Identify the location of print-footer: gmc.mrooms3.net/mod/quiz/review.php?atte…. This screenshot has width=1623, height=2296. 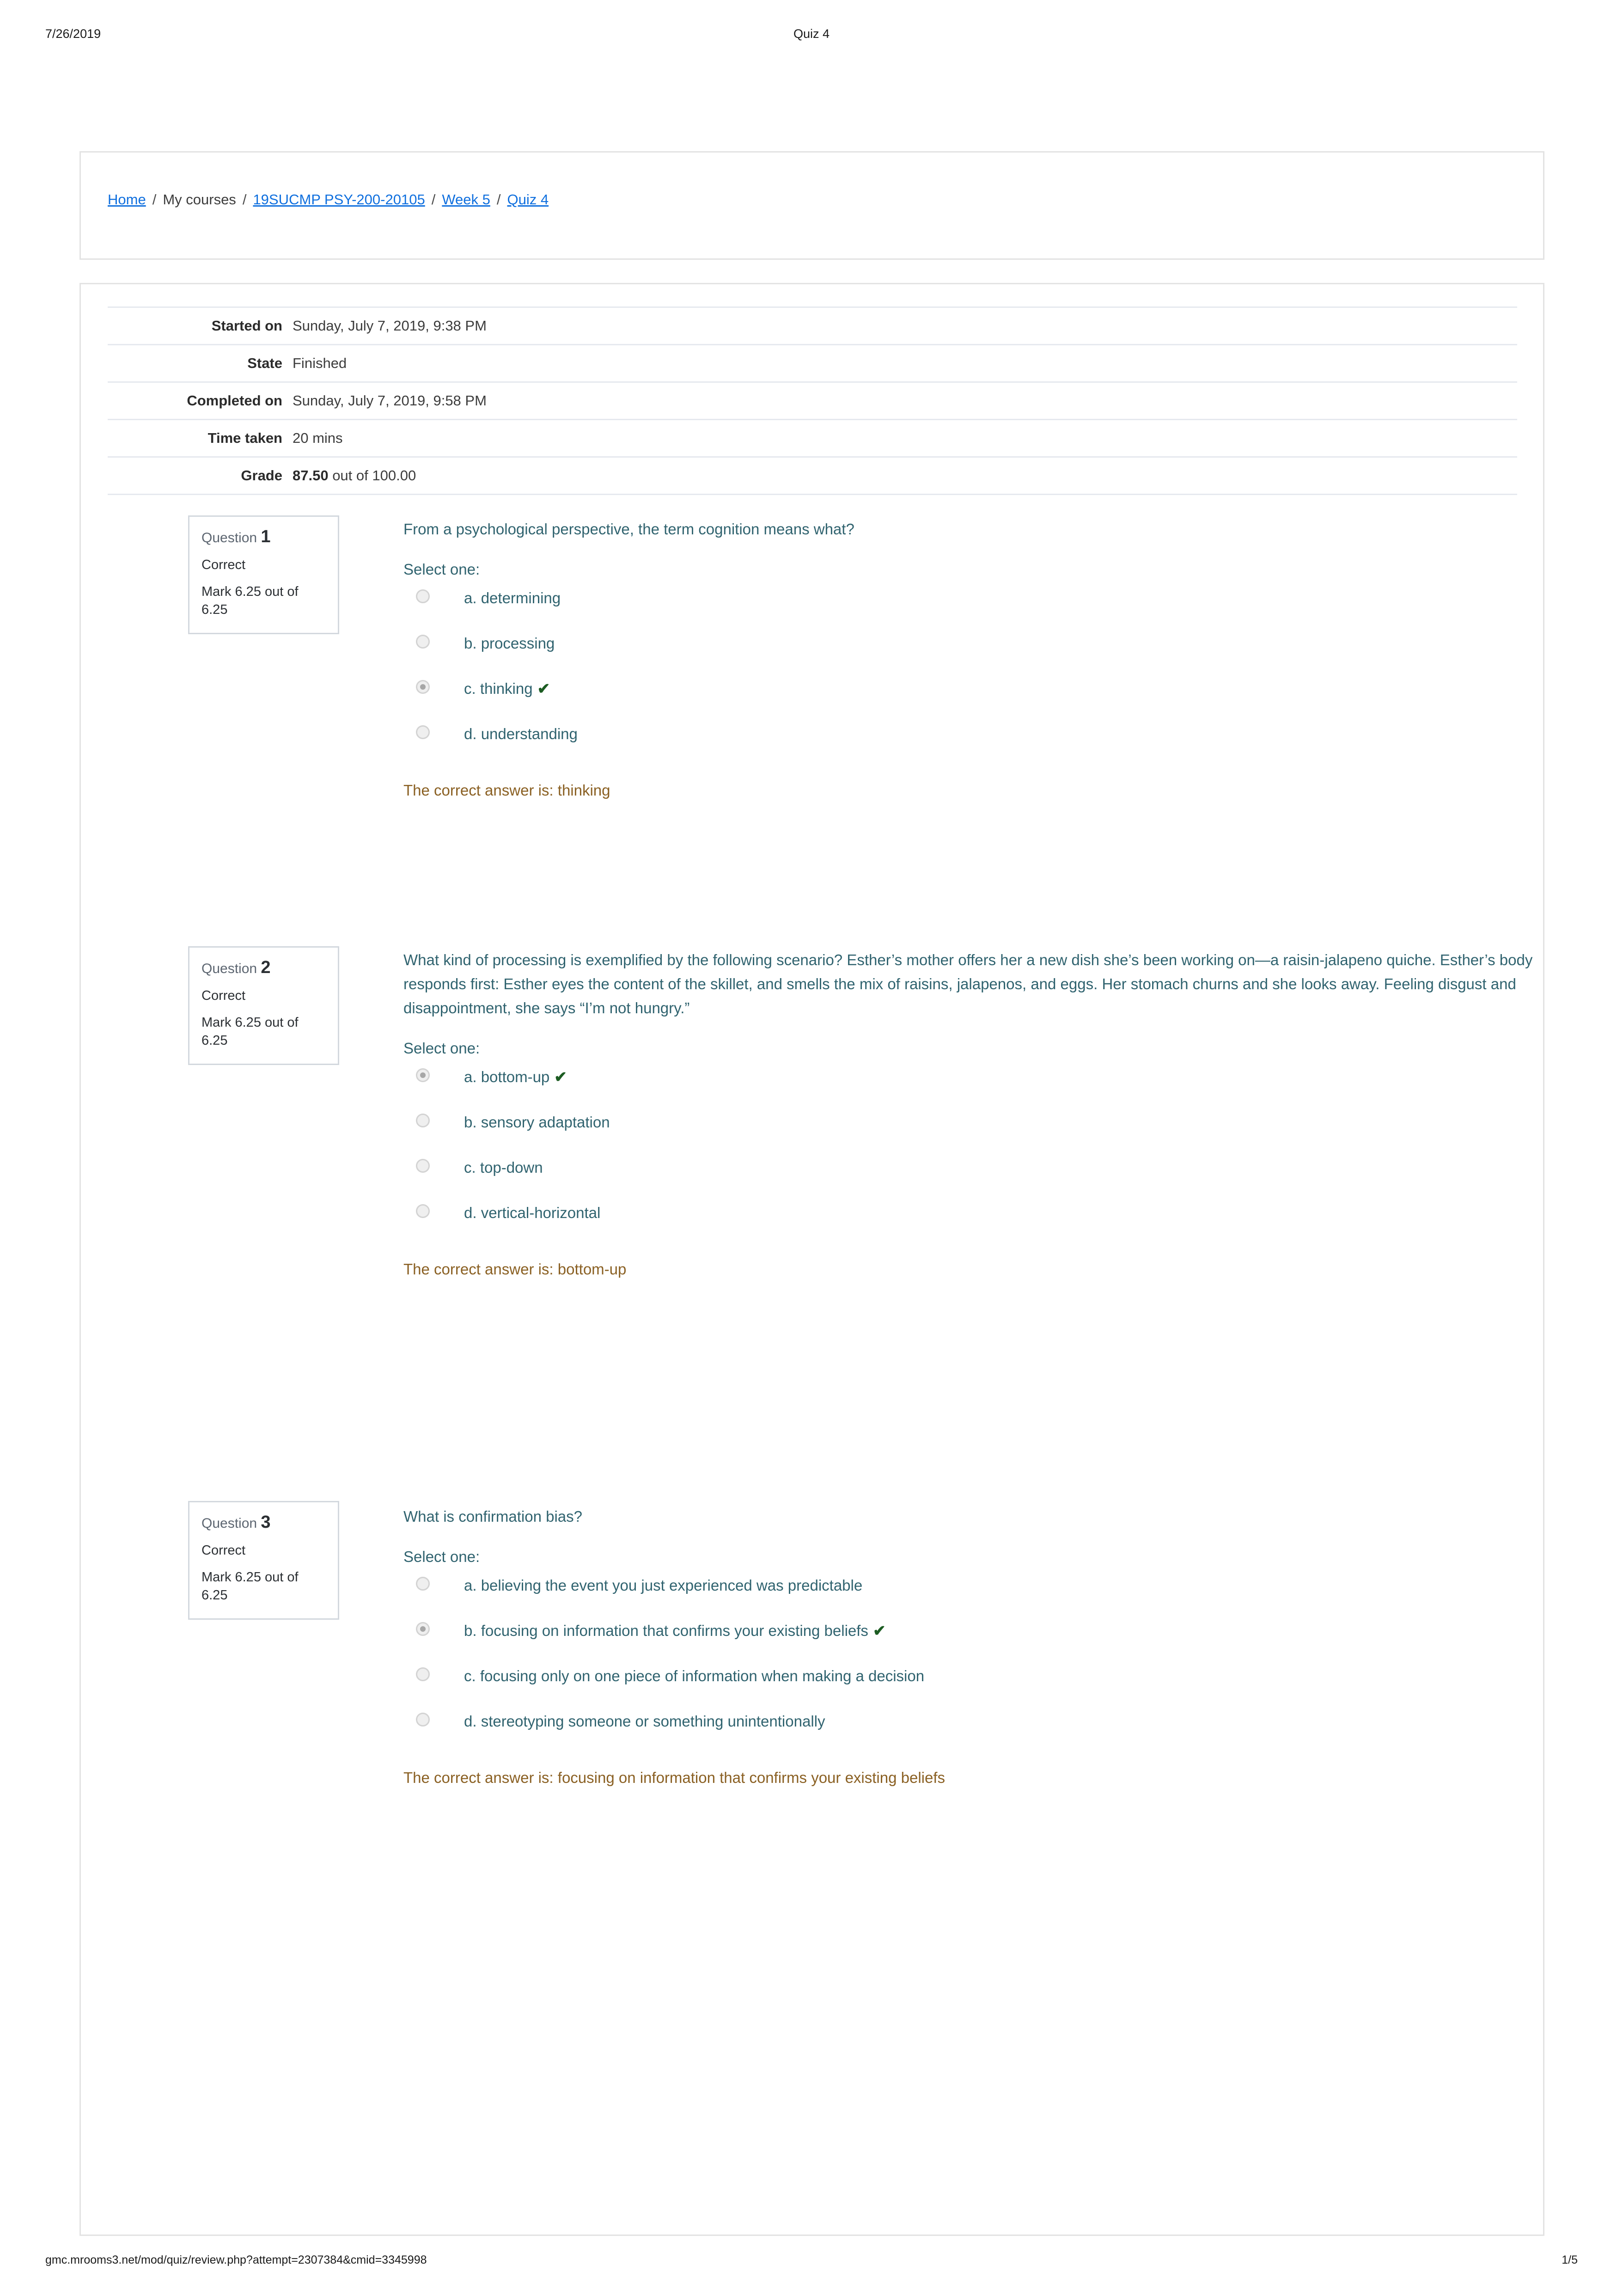
(812, 2262).